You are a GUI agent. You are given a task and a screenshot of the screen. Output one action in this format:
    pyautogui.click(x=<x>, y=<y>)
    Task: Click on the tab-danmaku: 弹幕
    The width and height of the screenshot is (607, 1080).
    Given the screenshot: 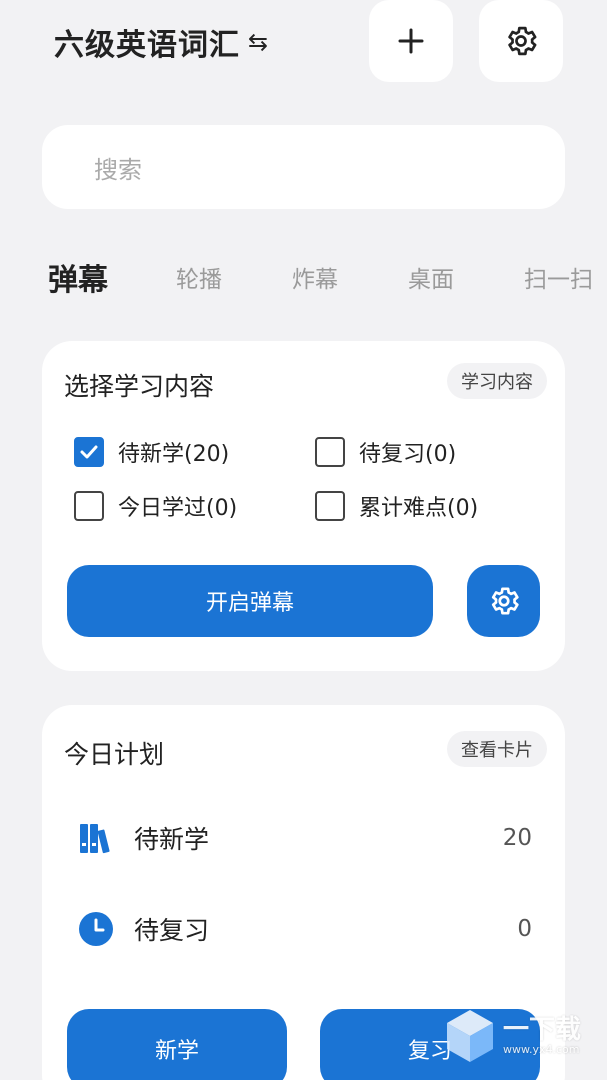 What is the action you would take?
    pyautogui.click(x=78, y=277)
    